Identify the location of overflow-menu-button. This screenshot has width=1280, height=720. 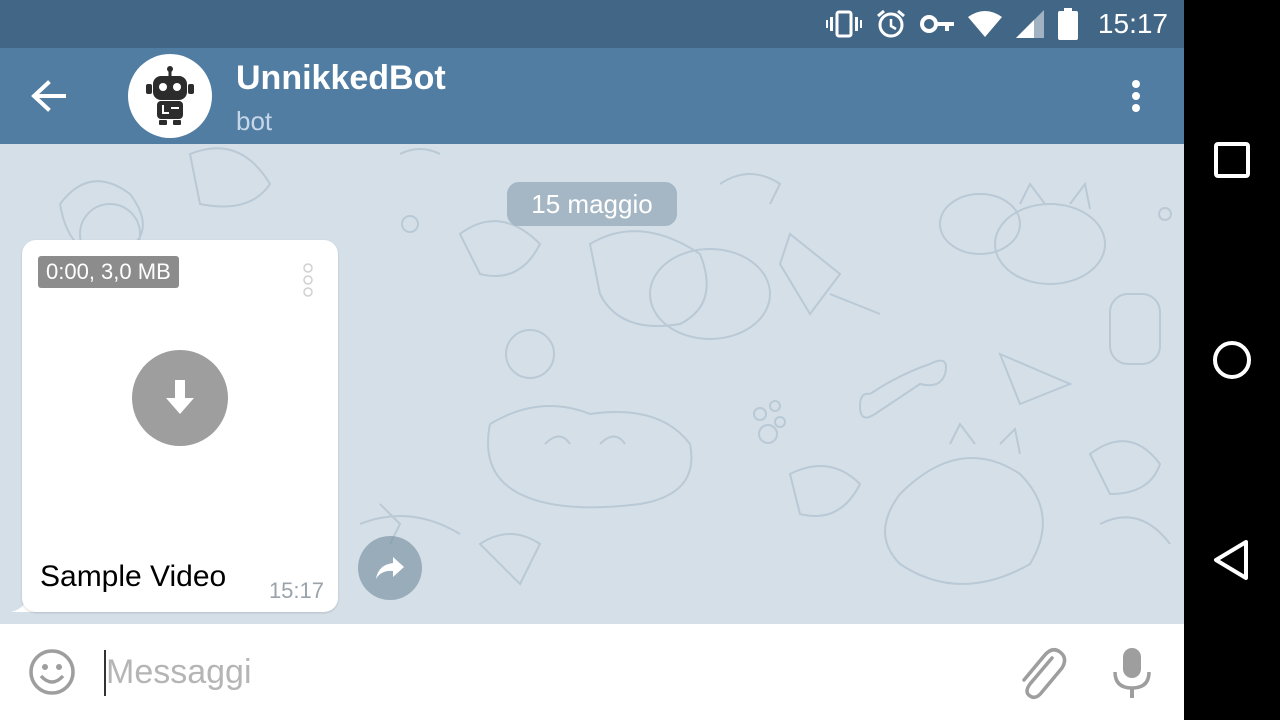
(1136, 96).